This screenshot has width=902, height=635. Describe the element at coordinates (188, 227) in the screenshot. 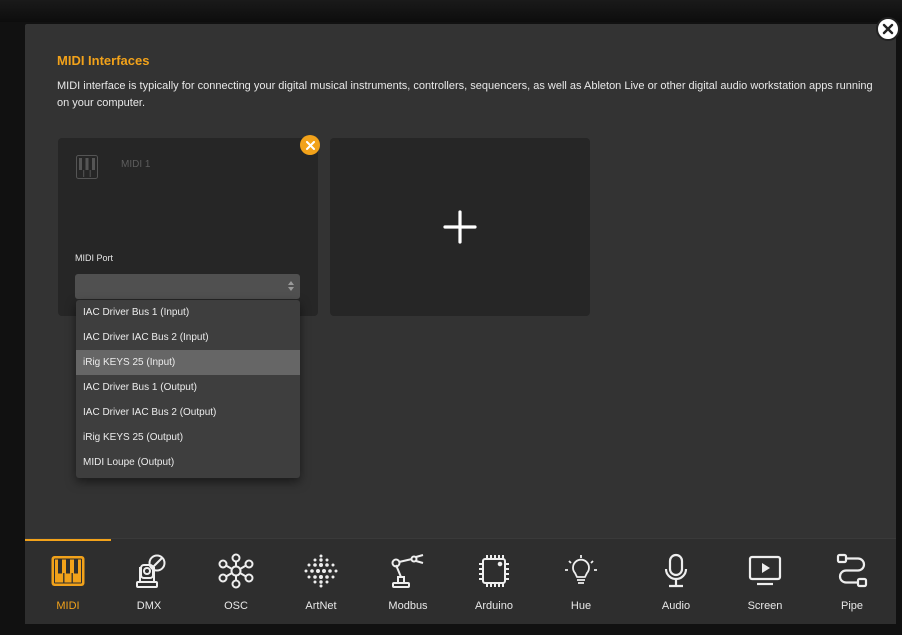

I see `midi-interface-card: MIDI 1 MIDI Port` at that location.